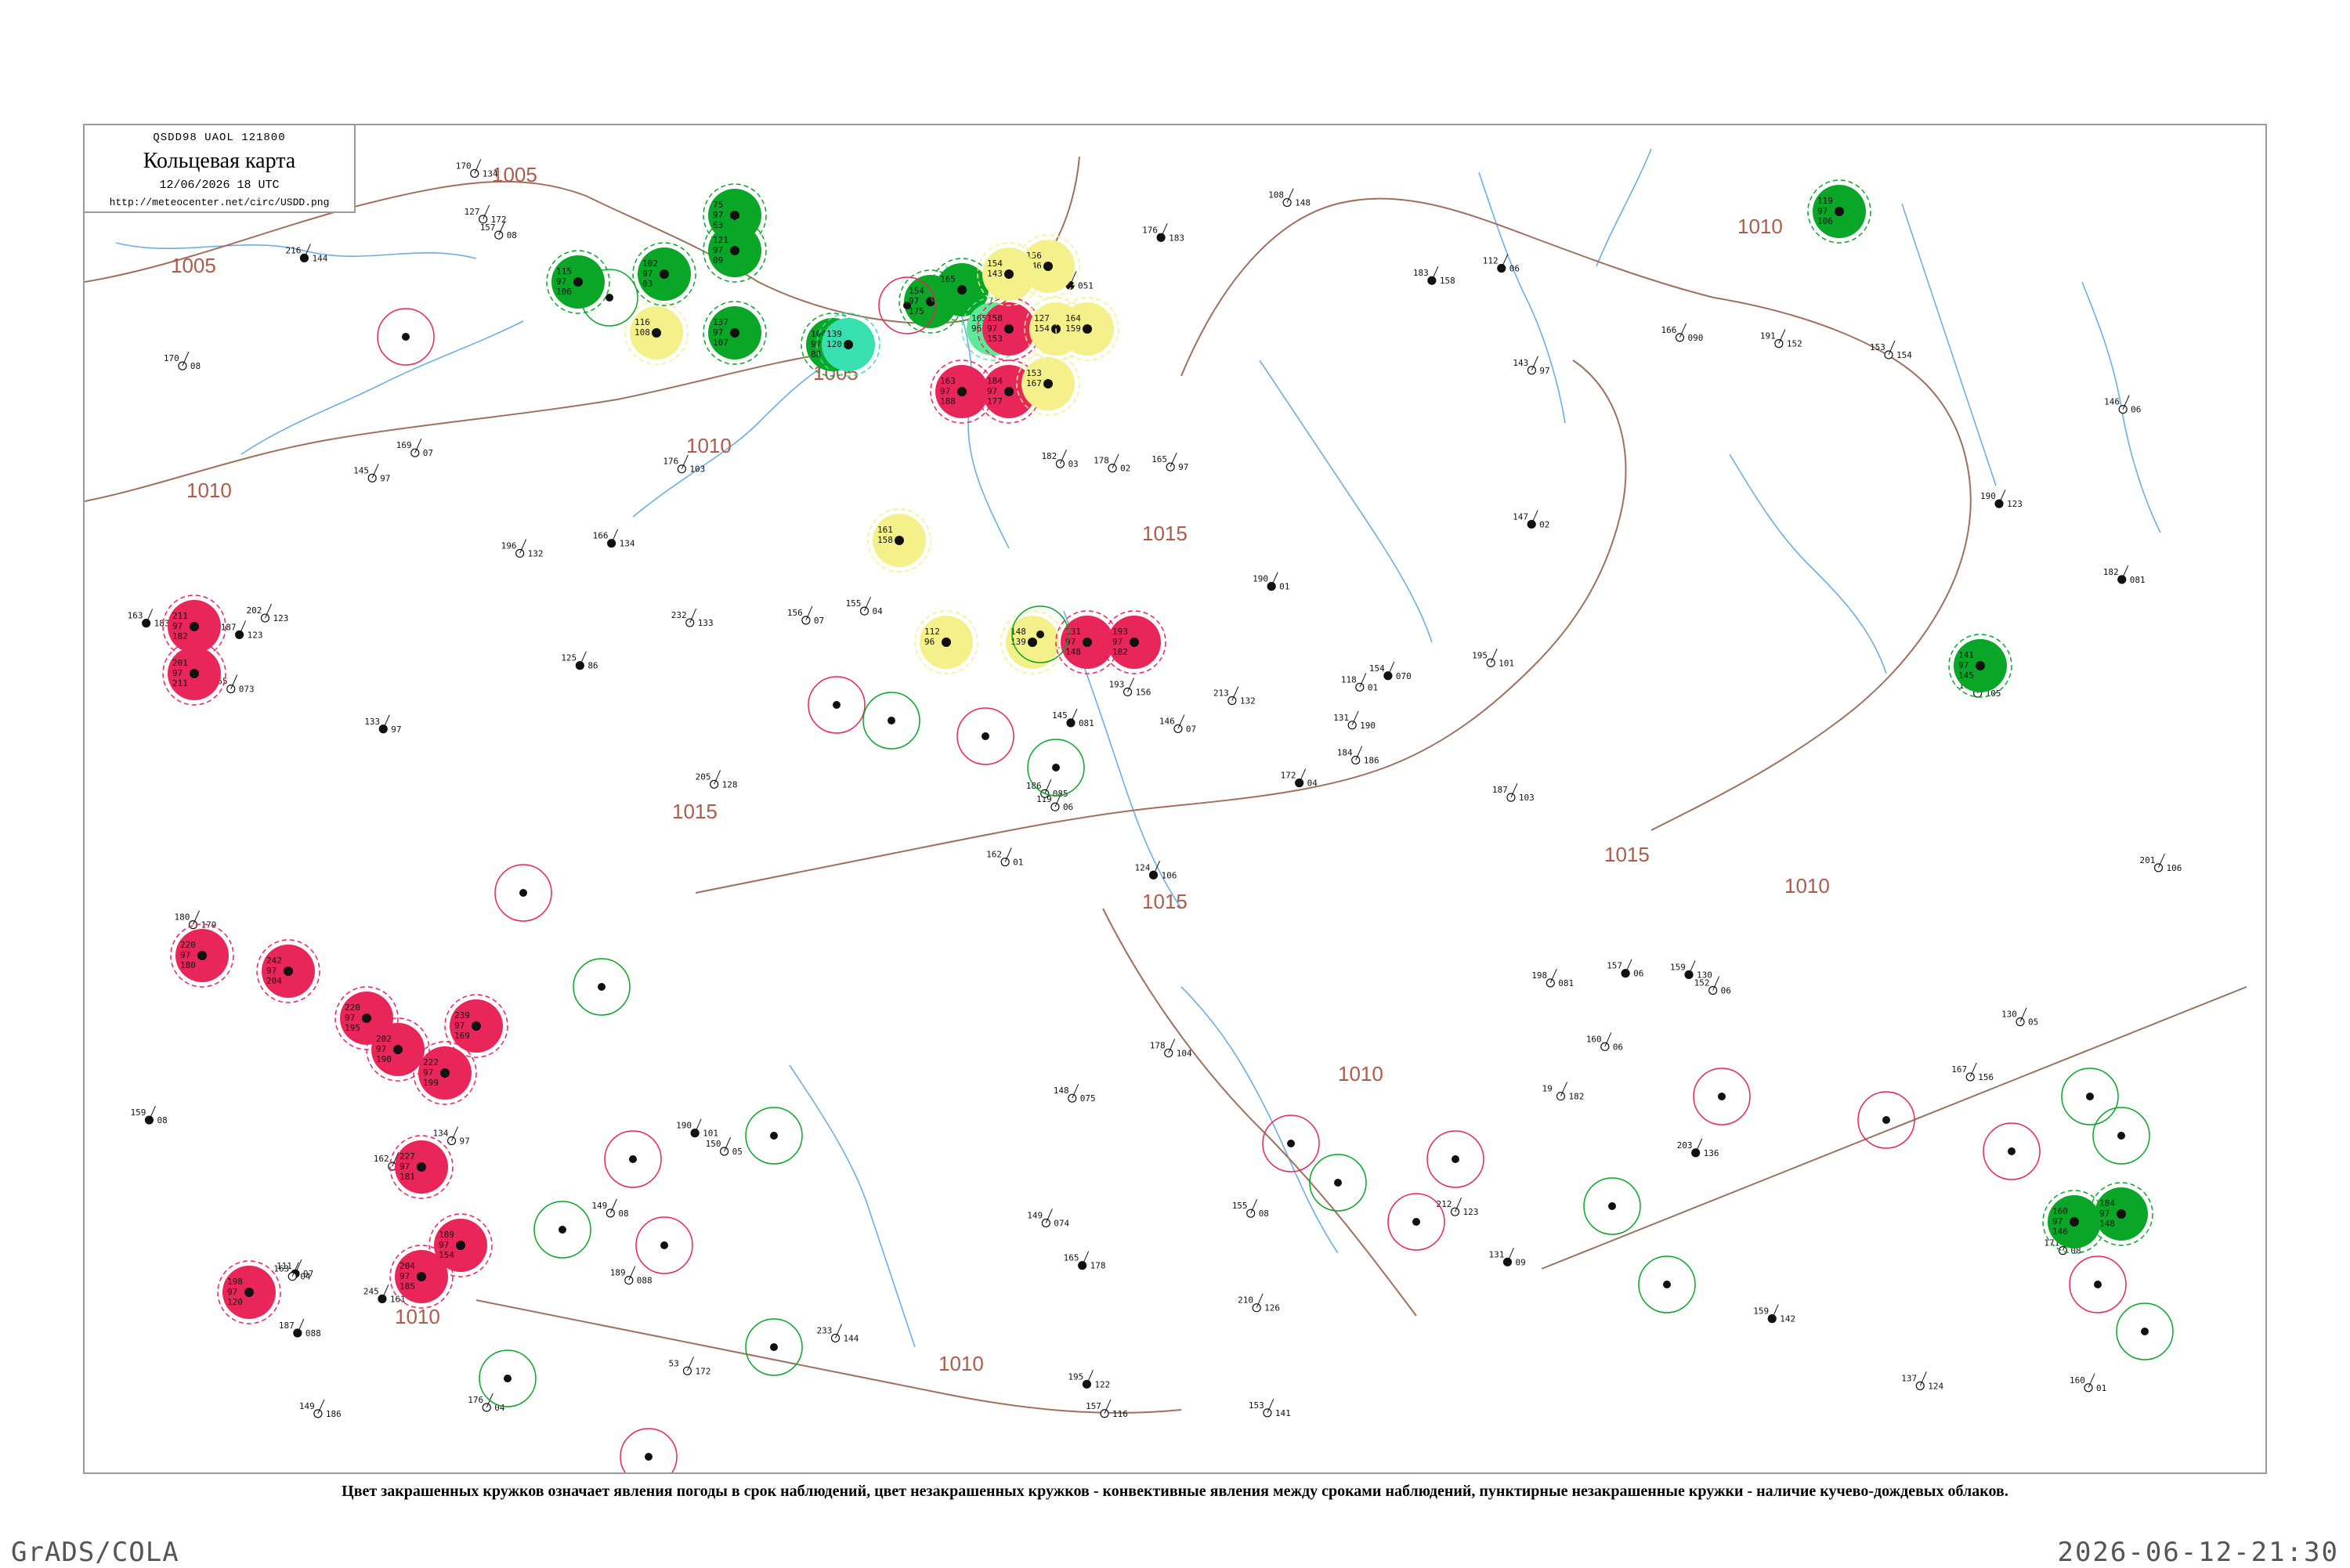  What do you see at coordinates (1288, 776) in the screenshot?
I see `station-value: 172` at bounding box center [1288, 776].